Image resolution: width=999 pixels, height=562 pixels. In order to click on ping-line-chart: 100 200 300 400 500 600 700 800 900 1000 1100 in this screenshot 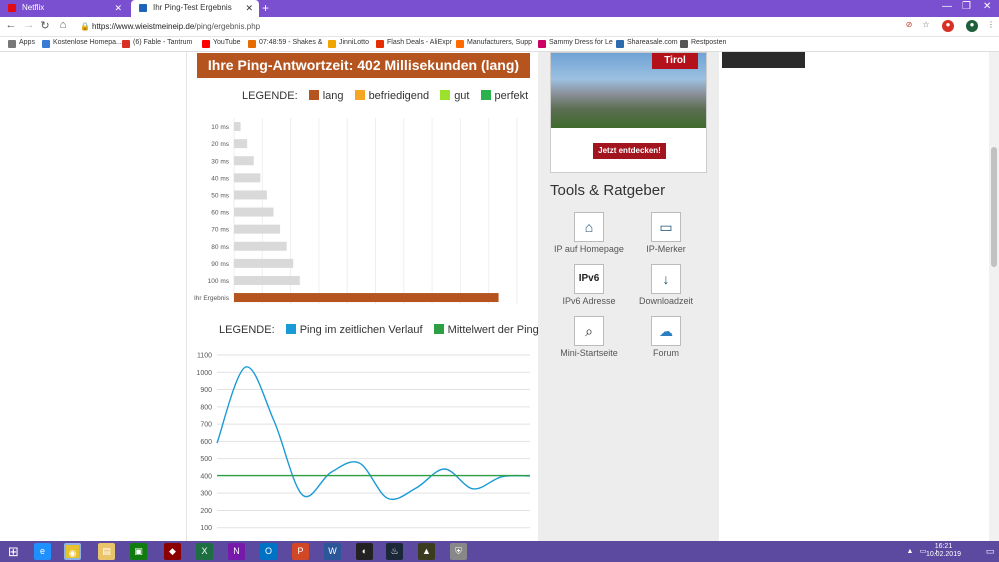, I will do `click(363, 442)`.